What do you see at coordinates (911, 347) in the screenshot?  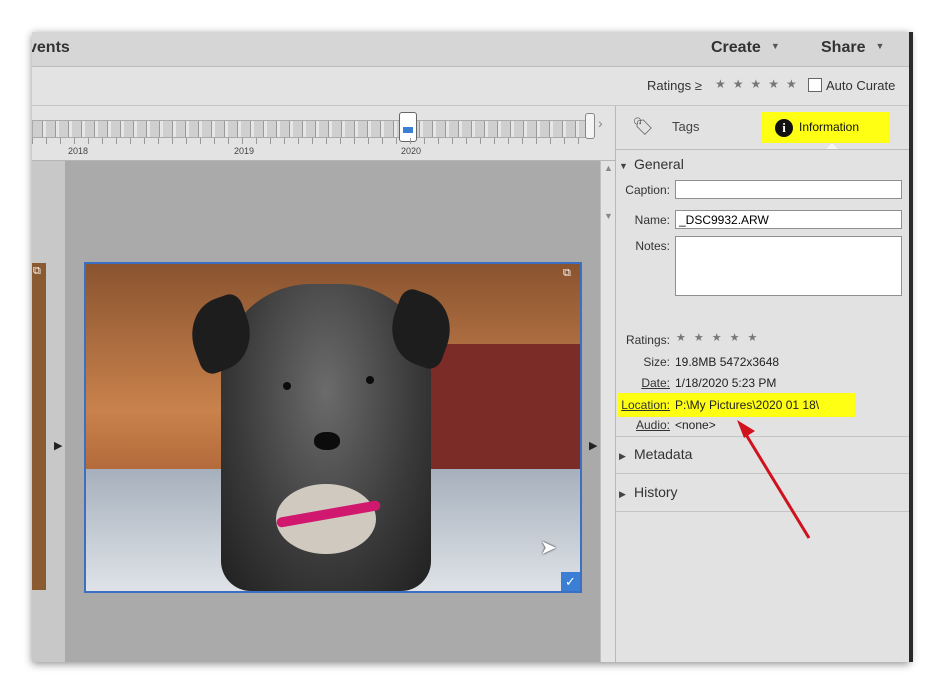 I see `window-edge` at bounding box center [911, 347].